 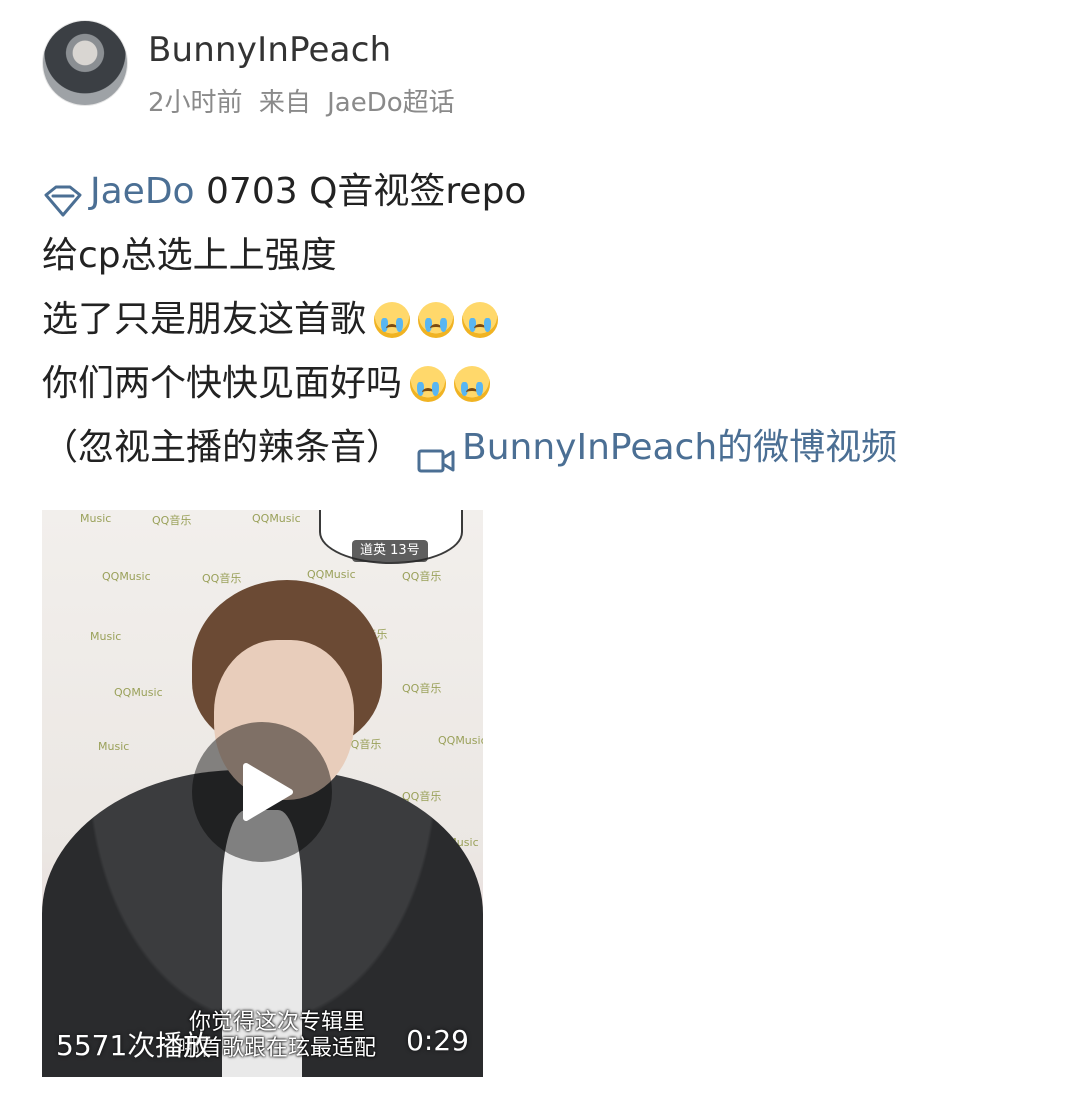 What do you see at coordinates (204, 319) in the screenshot?
I see `post-line-3-text: 选了只是朋友这首歌` at bounding box center [204, 319].